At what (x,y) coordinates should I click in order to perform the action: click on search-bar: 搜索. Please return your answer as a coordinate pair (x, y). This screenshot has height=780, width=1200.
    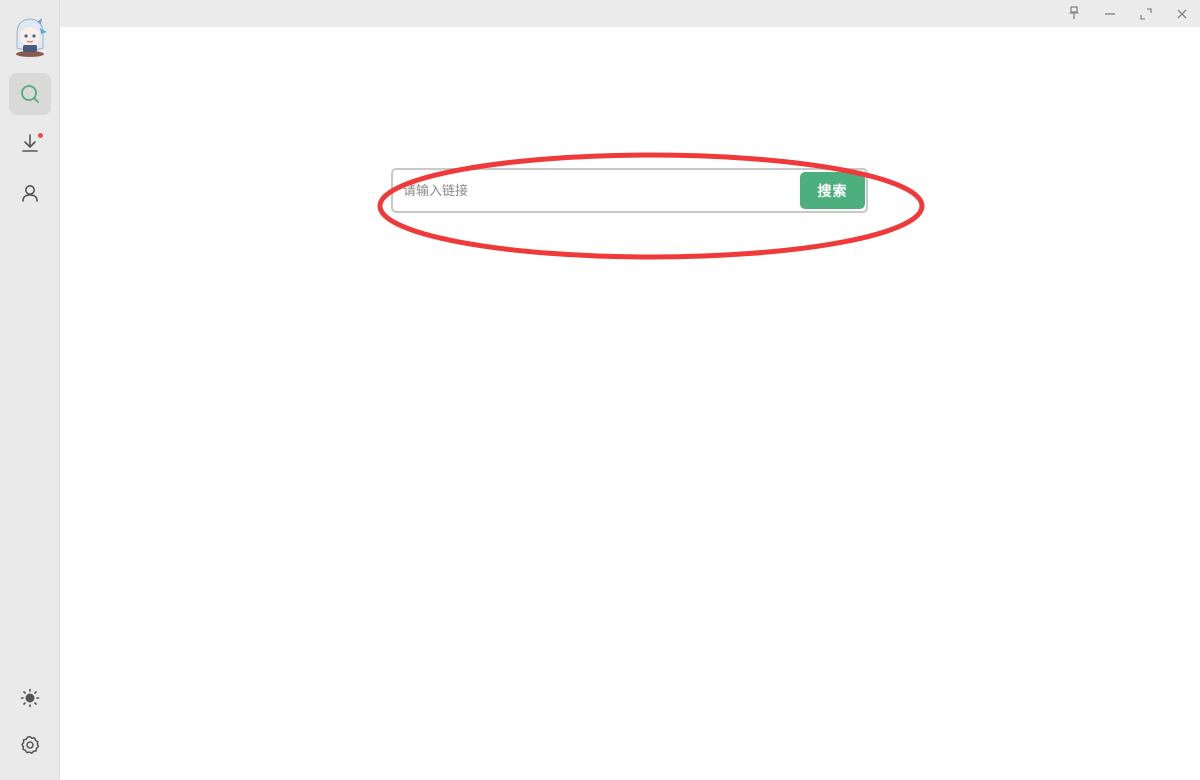
    Looking at the image, I should click on (629, 190).